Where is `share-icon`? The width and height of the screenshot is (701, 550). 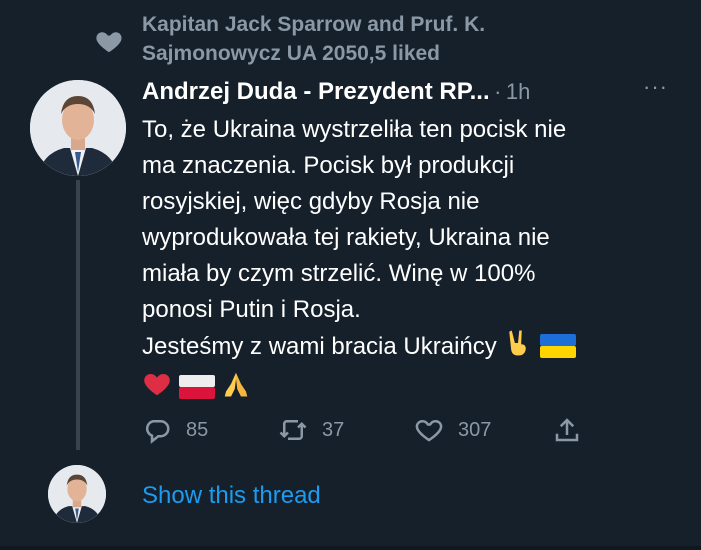
share-icon is located at coordinates (567, 430).